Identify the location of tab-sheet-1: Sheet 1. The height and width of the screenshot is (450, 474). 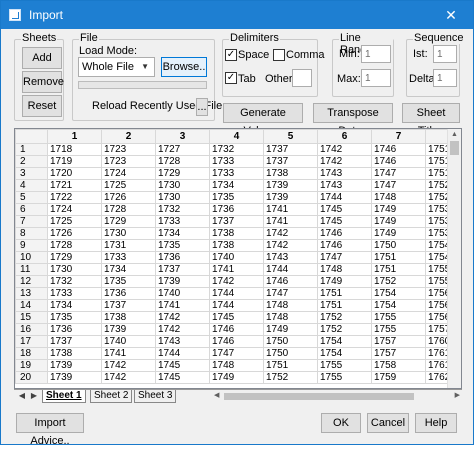
(64, 396).